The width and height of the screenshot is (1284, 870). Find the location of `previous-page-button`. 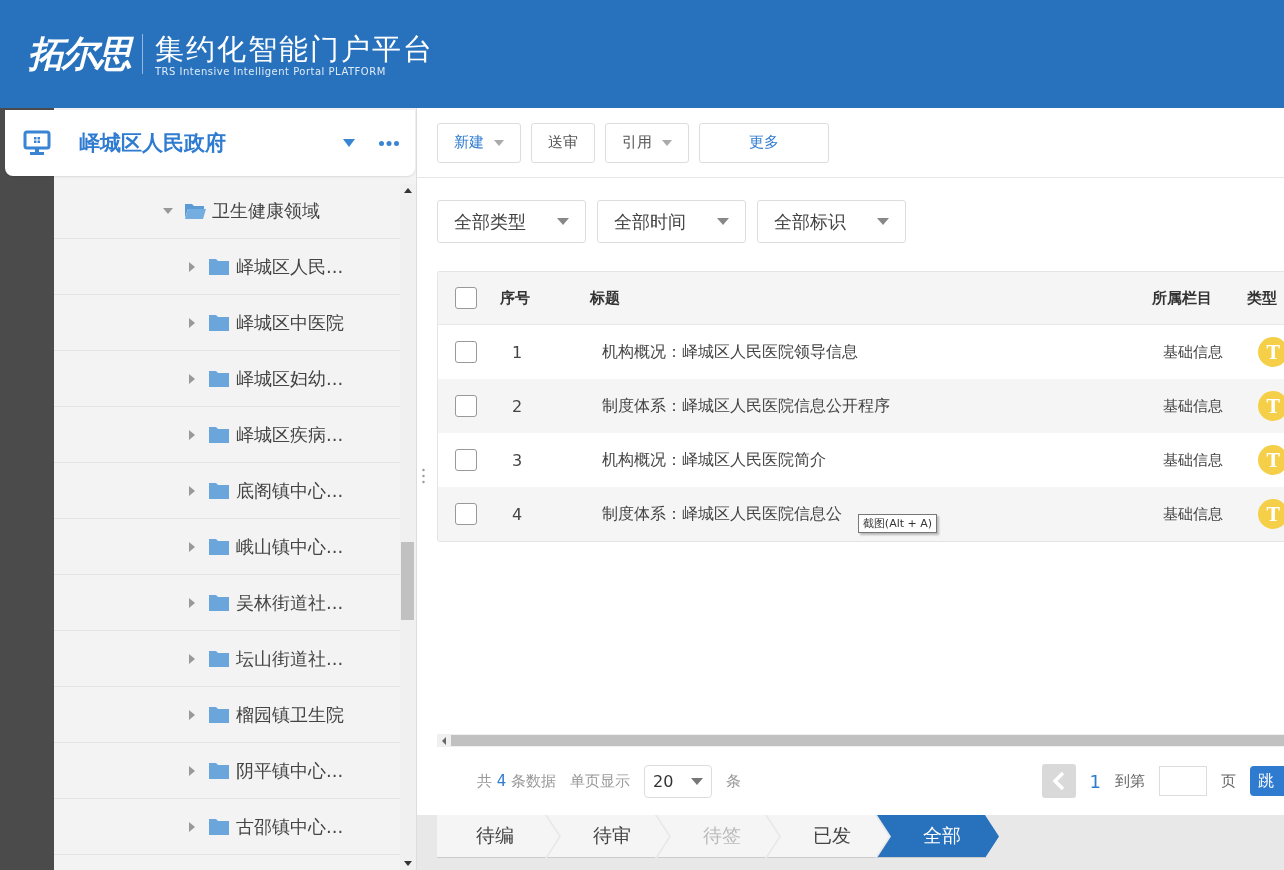

previous-page-button is located at coordinates (1058, 781).